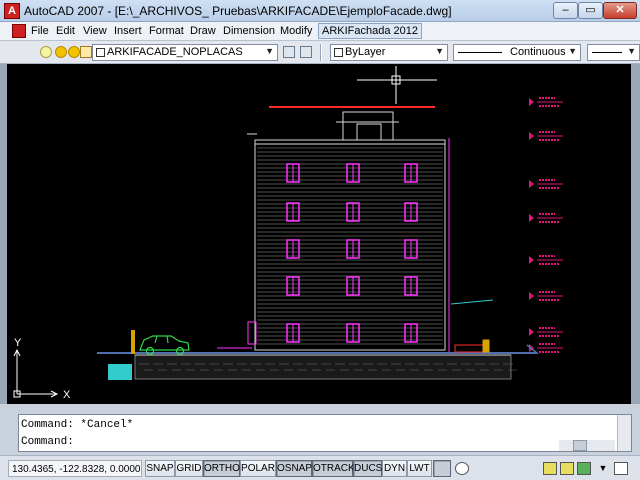 Image resolution: width=640 pixels, height=480 pixels. I want to click on layer-viewport-freeze-icon, so click(74, 52).